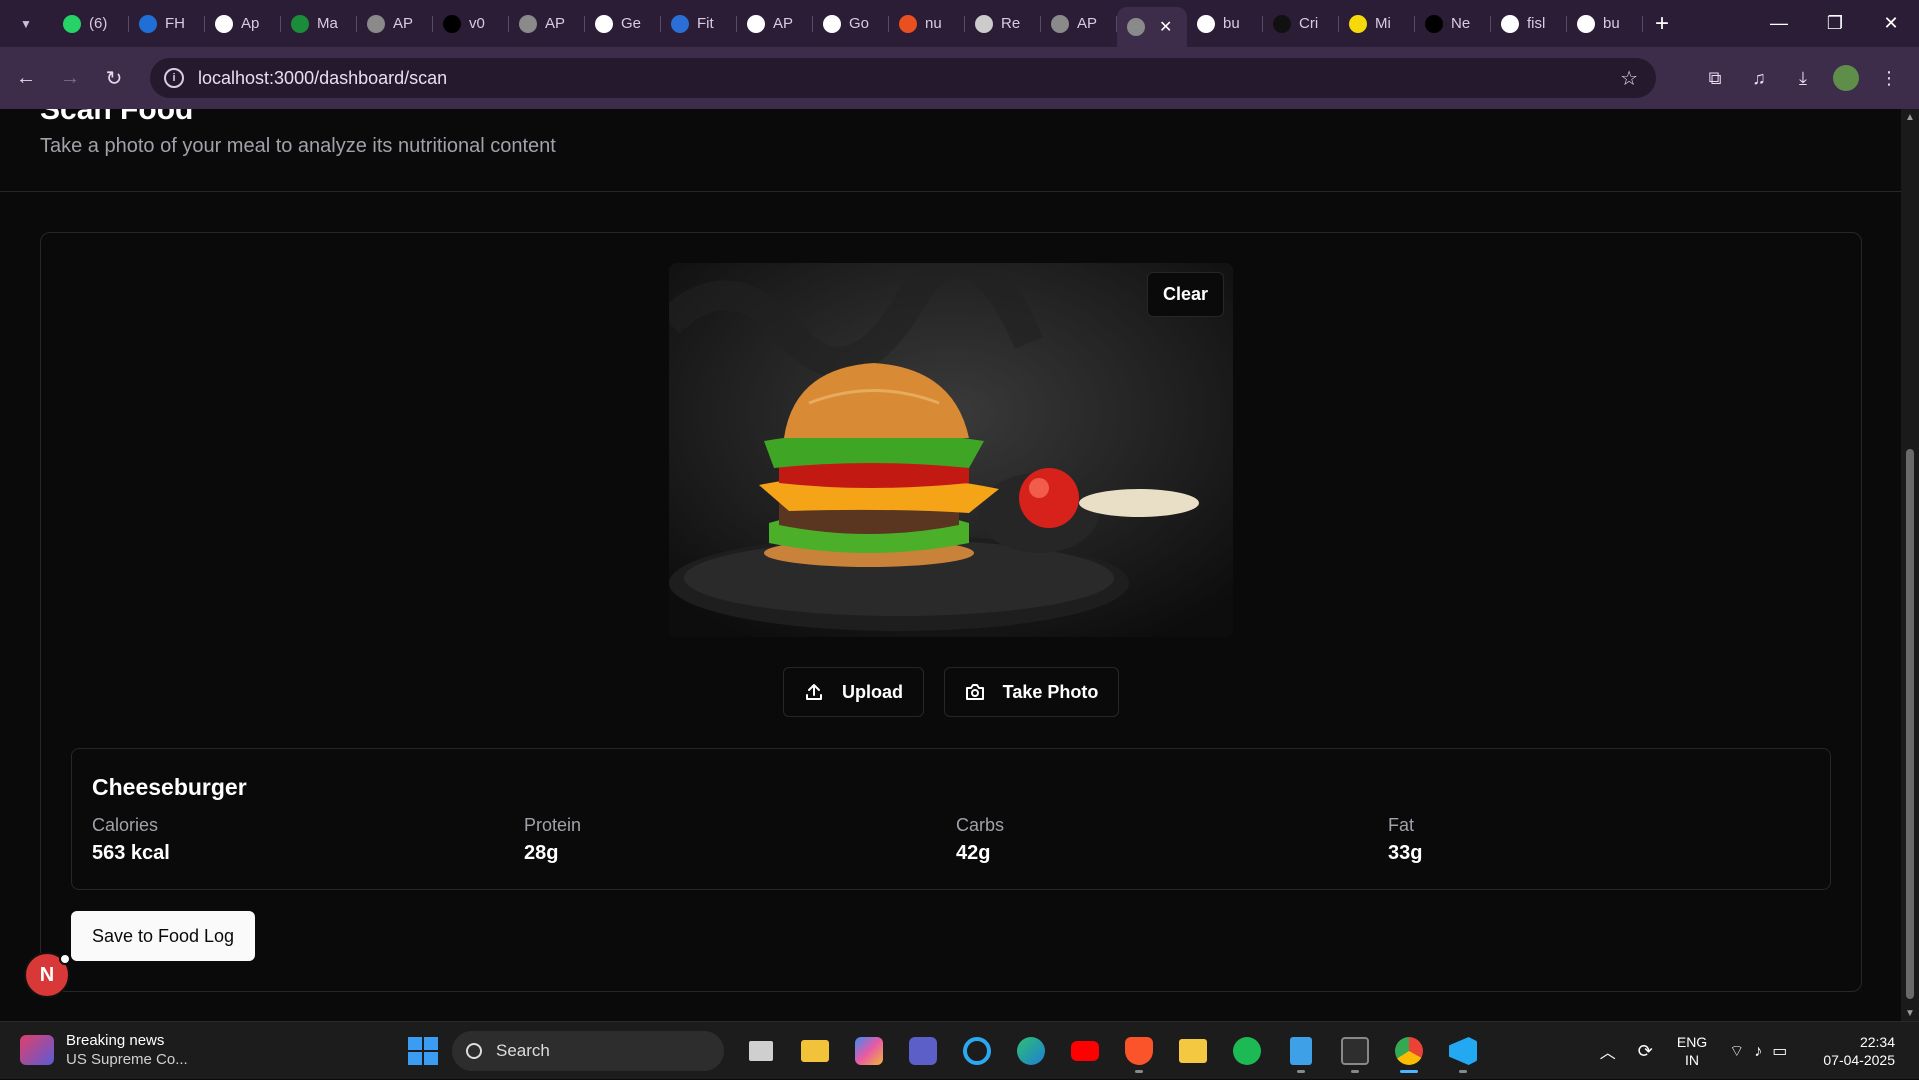 This screenshot has height=1080, width=1919. What do you see at coordinates (705, 23) in the screenshot?
I see `tab-label: Fit` at bounding box center [705, 23].